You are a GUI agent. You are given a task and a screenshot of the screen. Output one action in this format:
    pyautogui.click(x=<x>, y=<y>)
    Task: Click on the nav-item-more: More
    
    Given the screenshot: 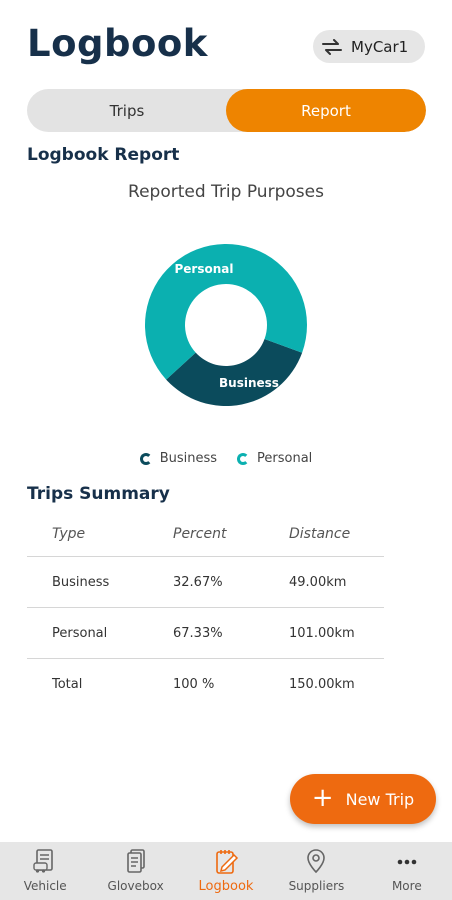 What is the action you would take?
    pyautogui.click(x=407, y=871)
    